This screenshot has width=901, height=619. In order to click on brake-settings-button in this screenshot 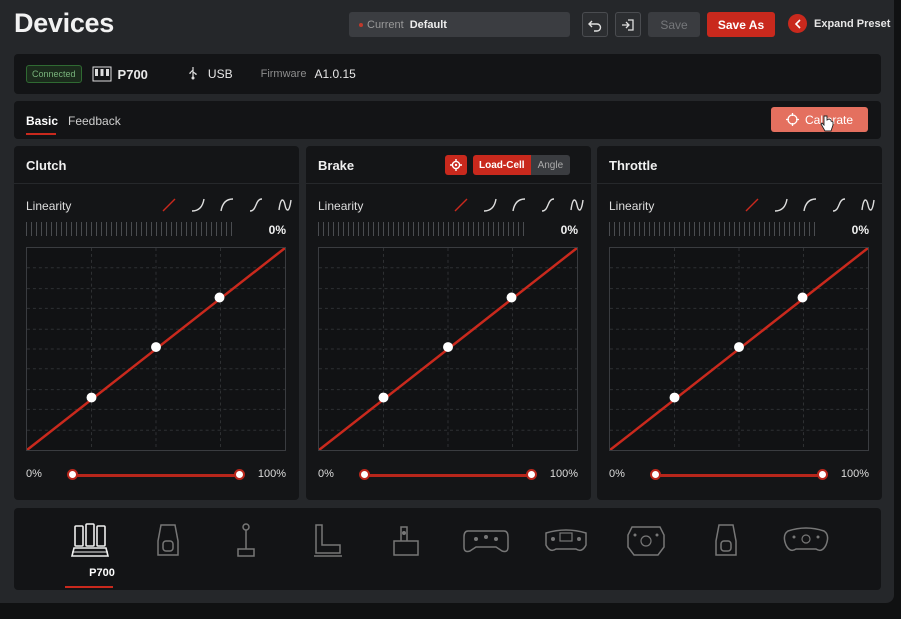, I will do `click(456, 165)`.